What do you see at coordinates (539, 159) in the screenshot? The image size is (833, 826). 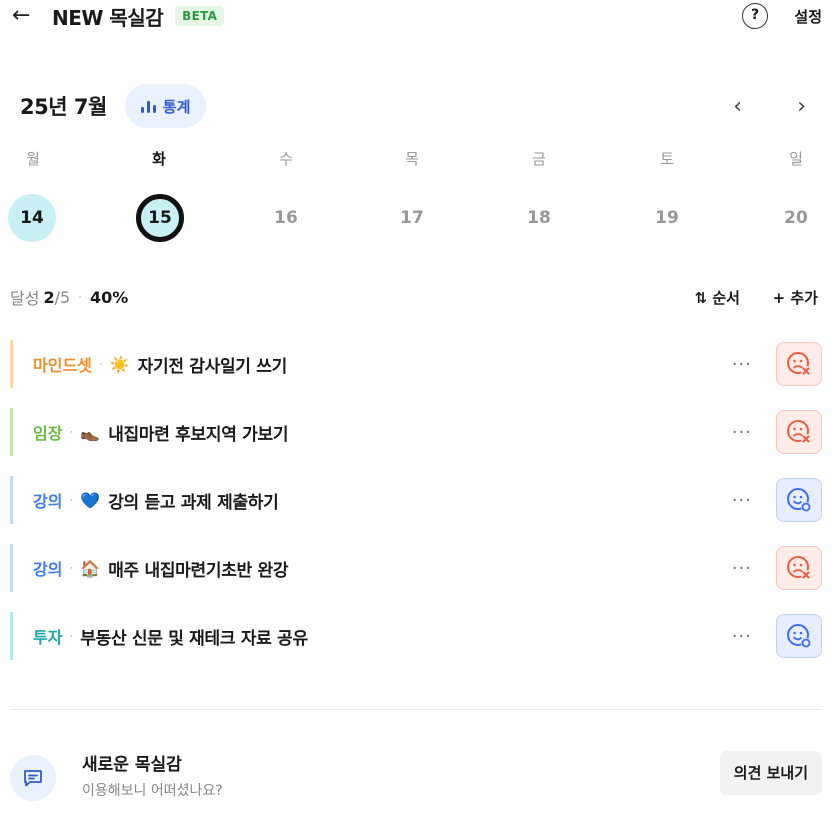 I see `weekday-fri: 금` at bounding box center [539, 159].